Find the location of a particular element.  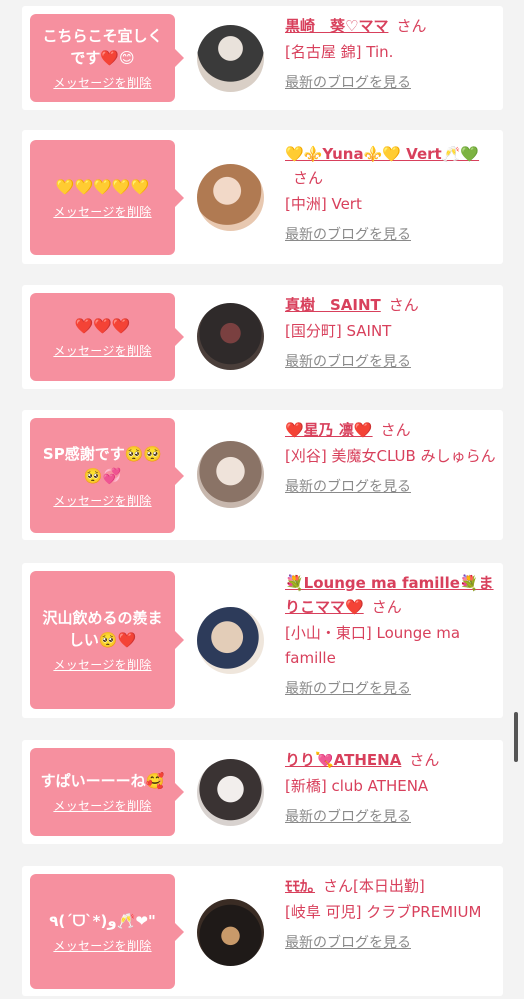

status-label: [本日出勤] is located at coordinates (389, 886).